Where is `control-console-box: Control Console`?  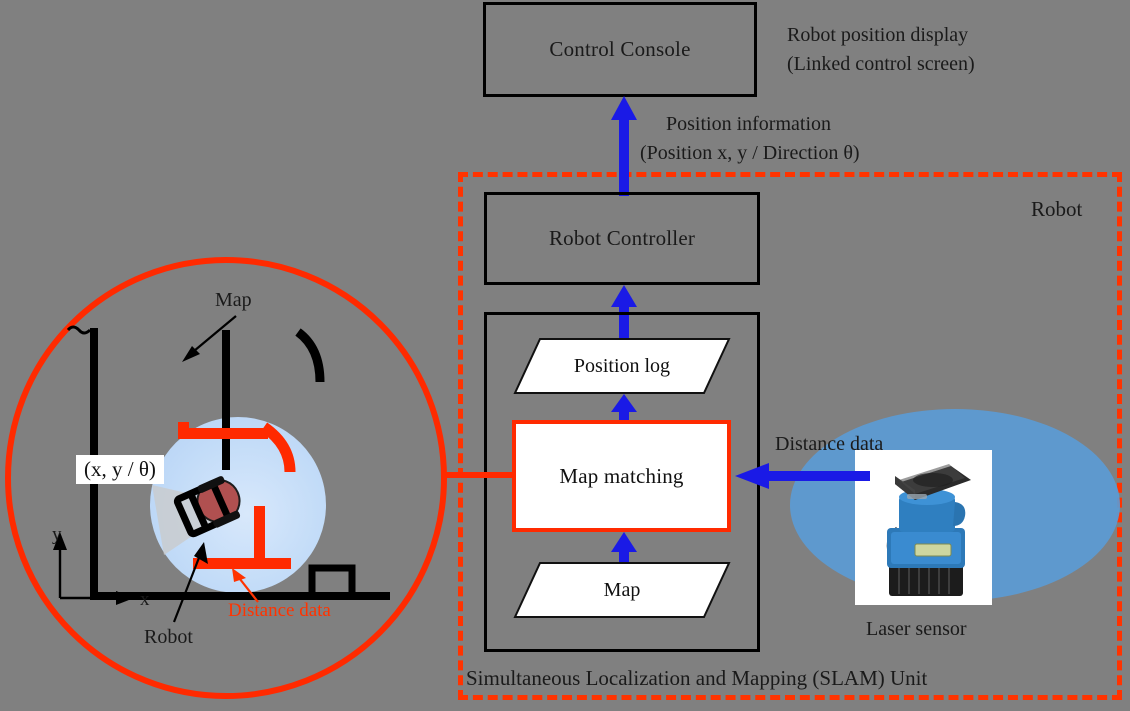
control-console-box: Control Console is located at coordinates (620, 49).